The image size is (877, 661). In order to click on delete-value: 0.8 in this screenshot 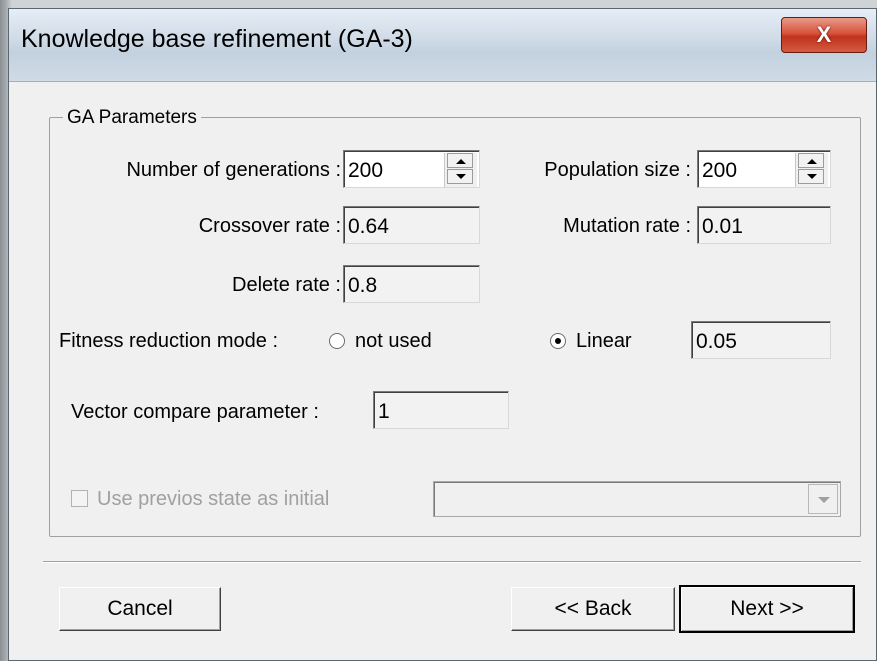, I will do `click(363, 285)`.